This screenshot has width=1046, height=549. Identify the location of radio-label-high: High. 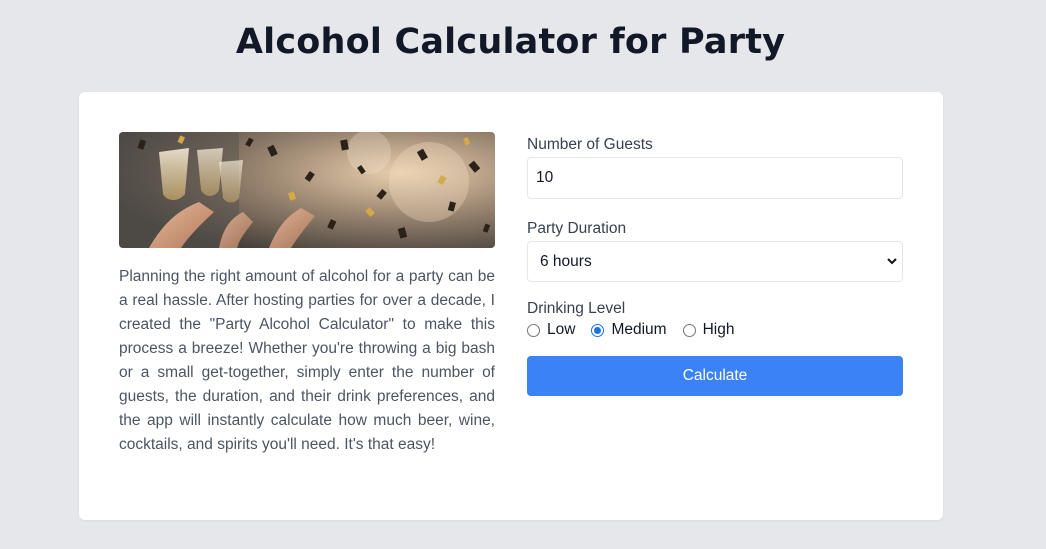
(718, 329).